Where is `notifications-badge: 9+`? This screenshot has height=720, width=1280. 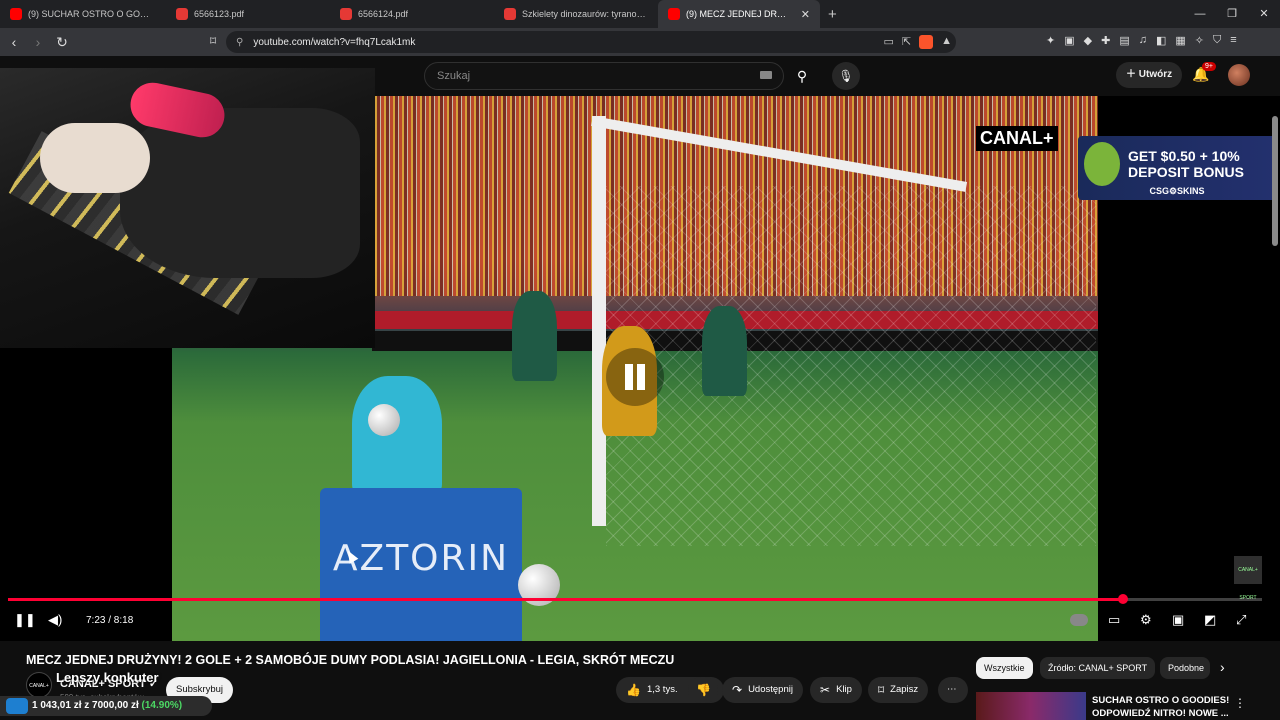 notifications-badge: 9+ is located at coordinates (1209, 66).